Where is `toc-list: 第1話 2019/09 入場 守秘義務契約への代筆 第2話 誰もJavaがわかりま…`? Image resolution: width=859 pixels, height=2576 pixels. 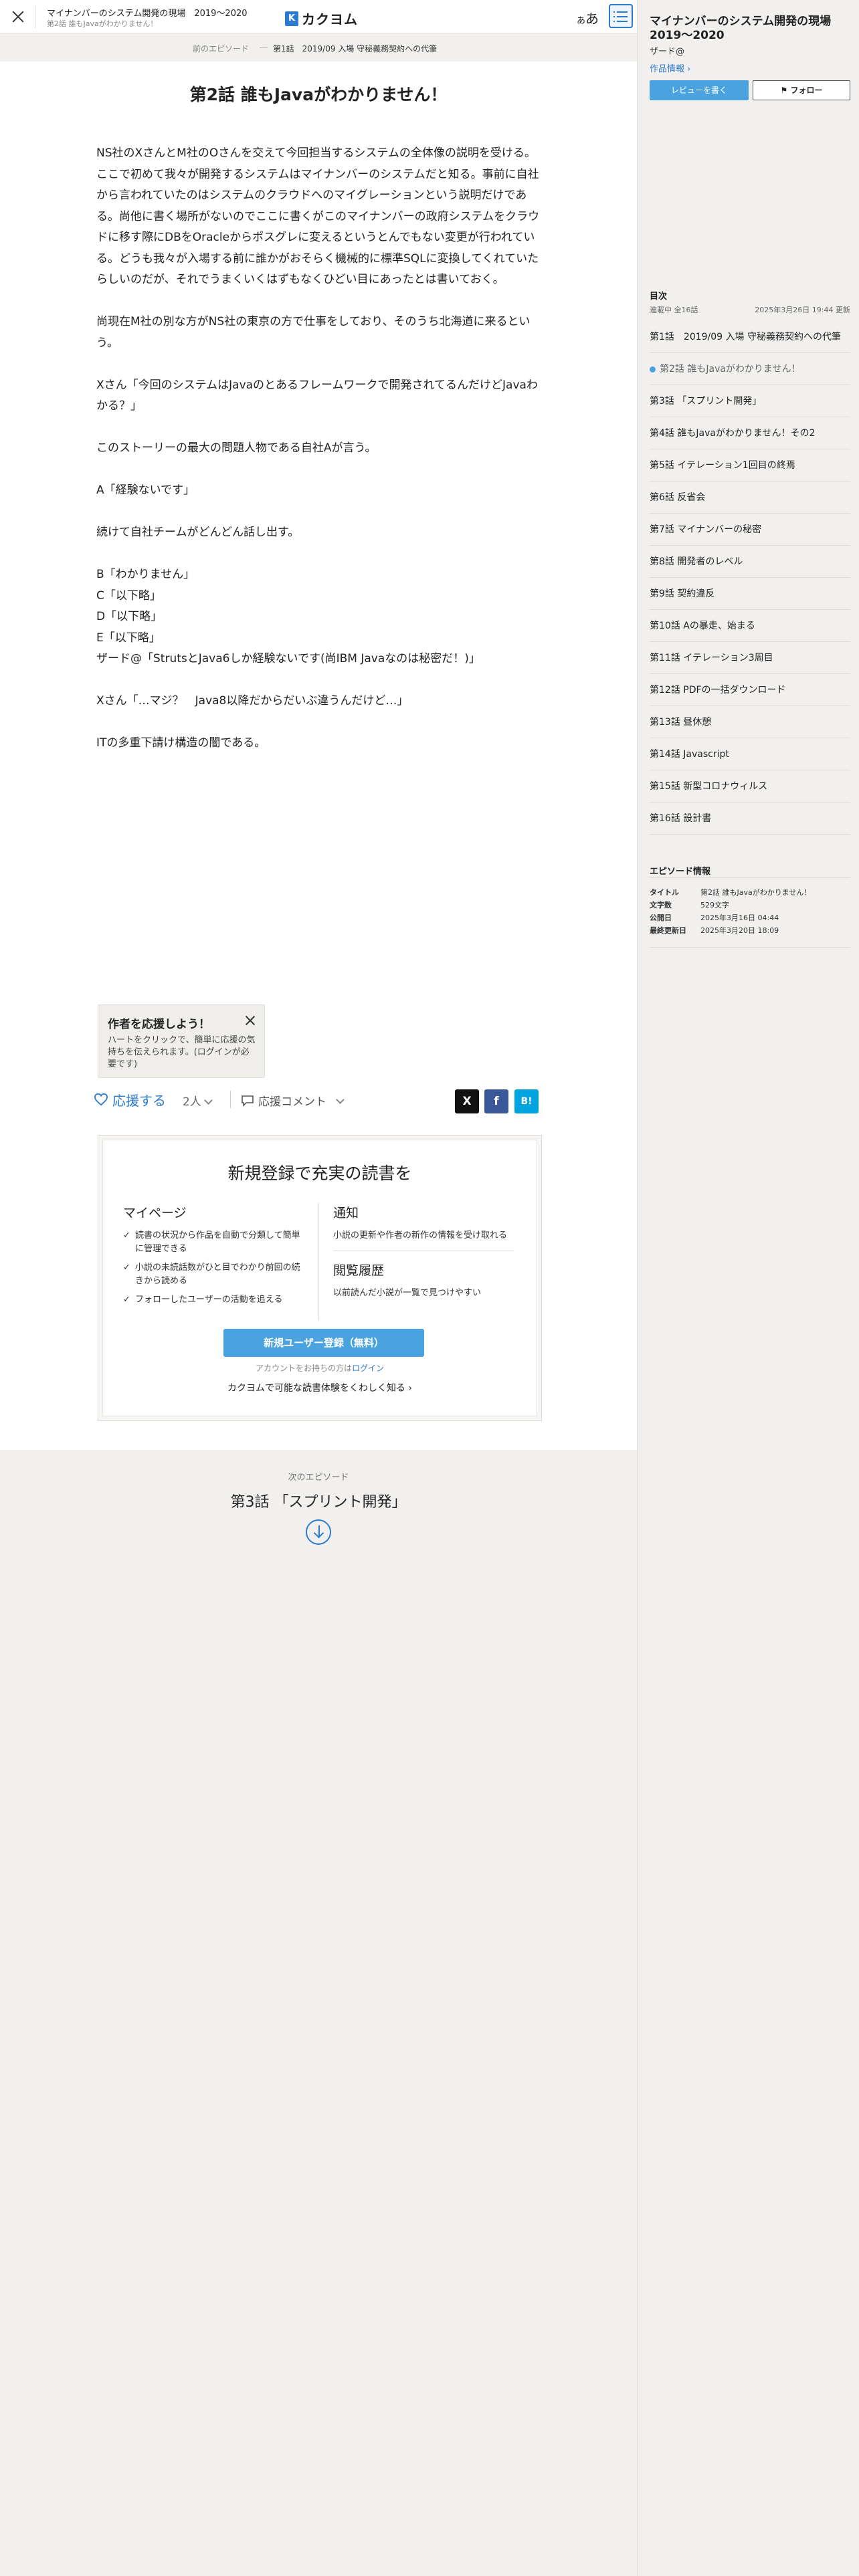 toc-list: 第1話 2019/09 入場 守秘義務契約への代筆 第2話 誰もJavaがわかりま… is located at coordinates (750, 578).